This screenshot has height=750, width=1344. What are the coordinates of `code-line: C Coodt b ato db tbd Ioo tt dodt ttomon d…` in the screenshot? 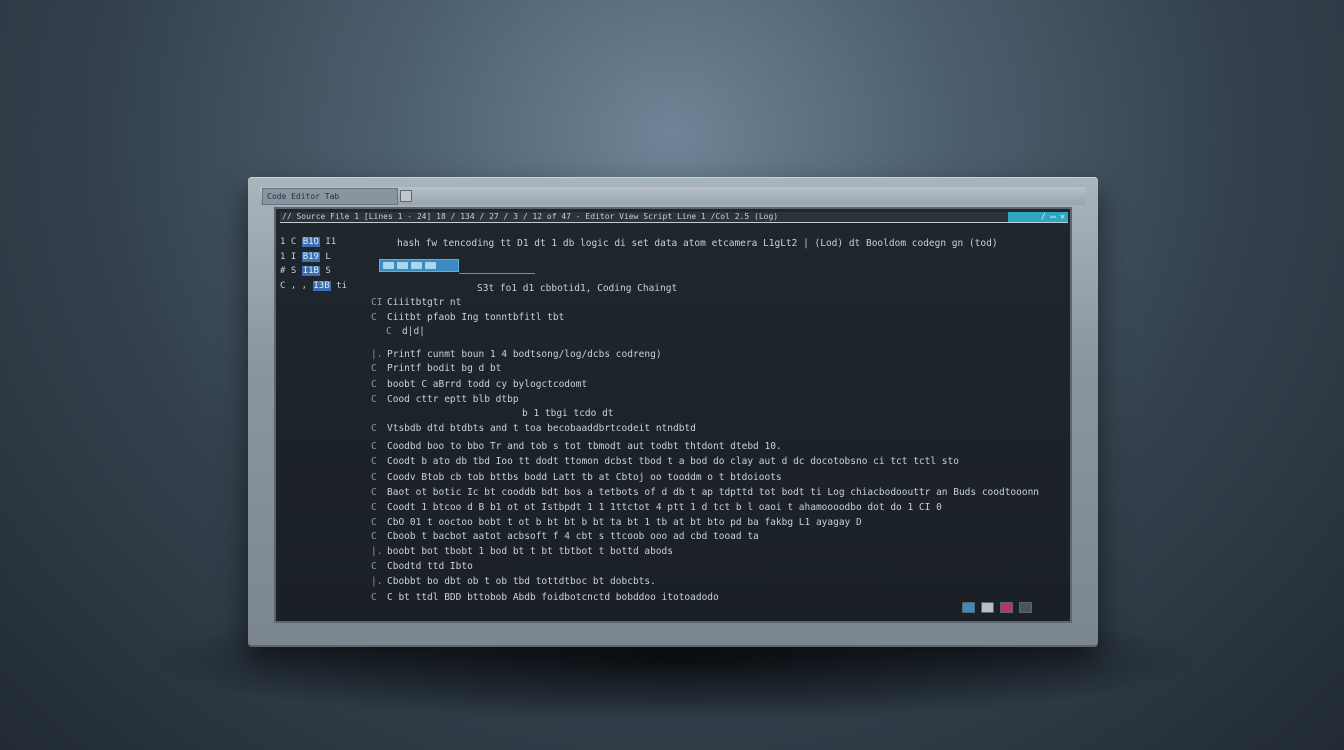 It's located at (665, 462).